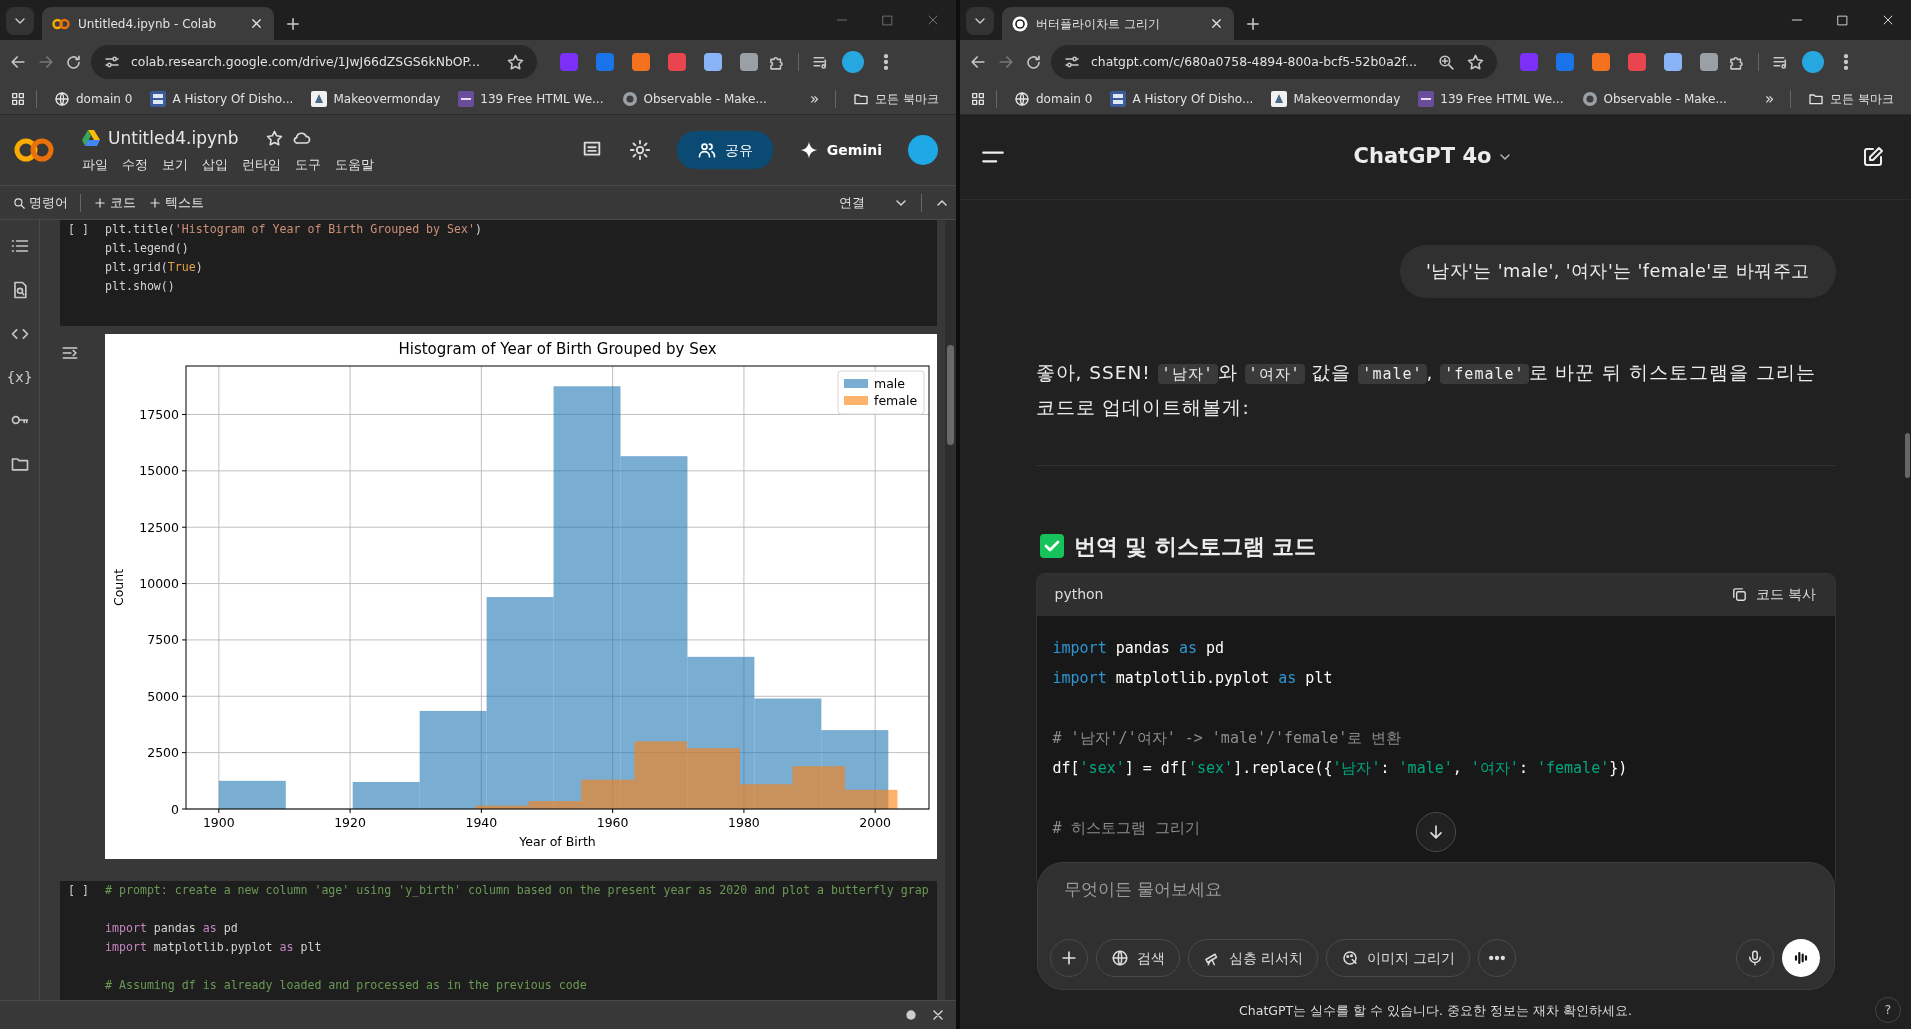 The width and height of the screenshot is (1911, 1029). What do you see at coordinates (1426, 390) in the screenshot?
I see `assistant-message: 좋아, SSEN! '남자' 와 '여자' 값을 'male' , 'female' 로 바꾼 뒤 히스토그램을 그리는 코드로 업데이트해볼게:` at bounding box center [1426, 390].